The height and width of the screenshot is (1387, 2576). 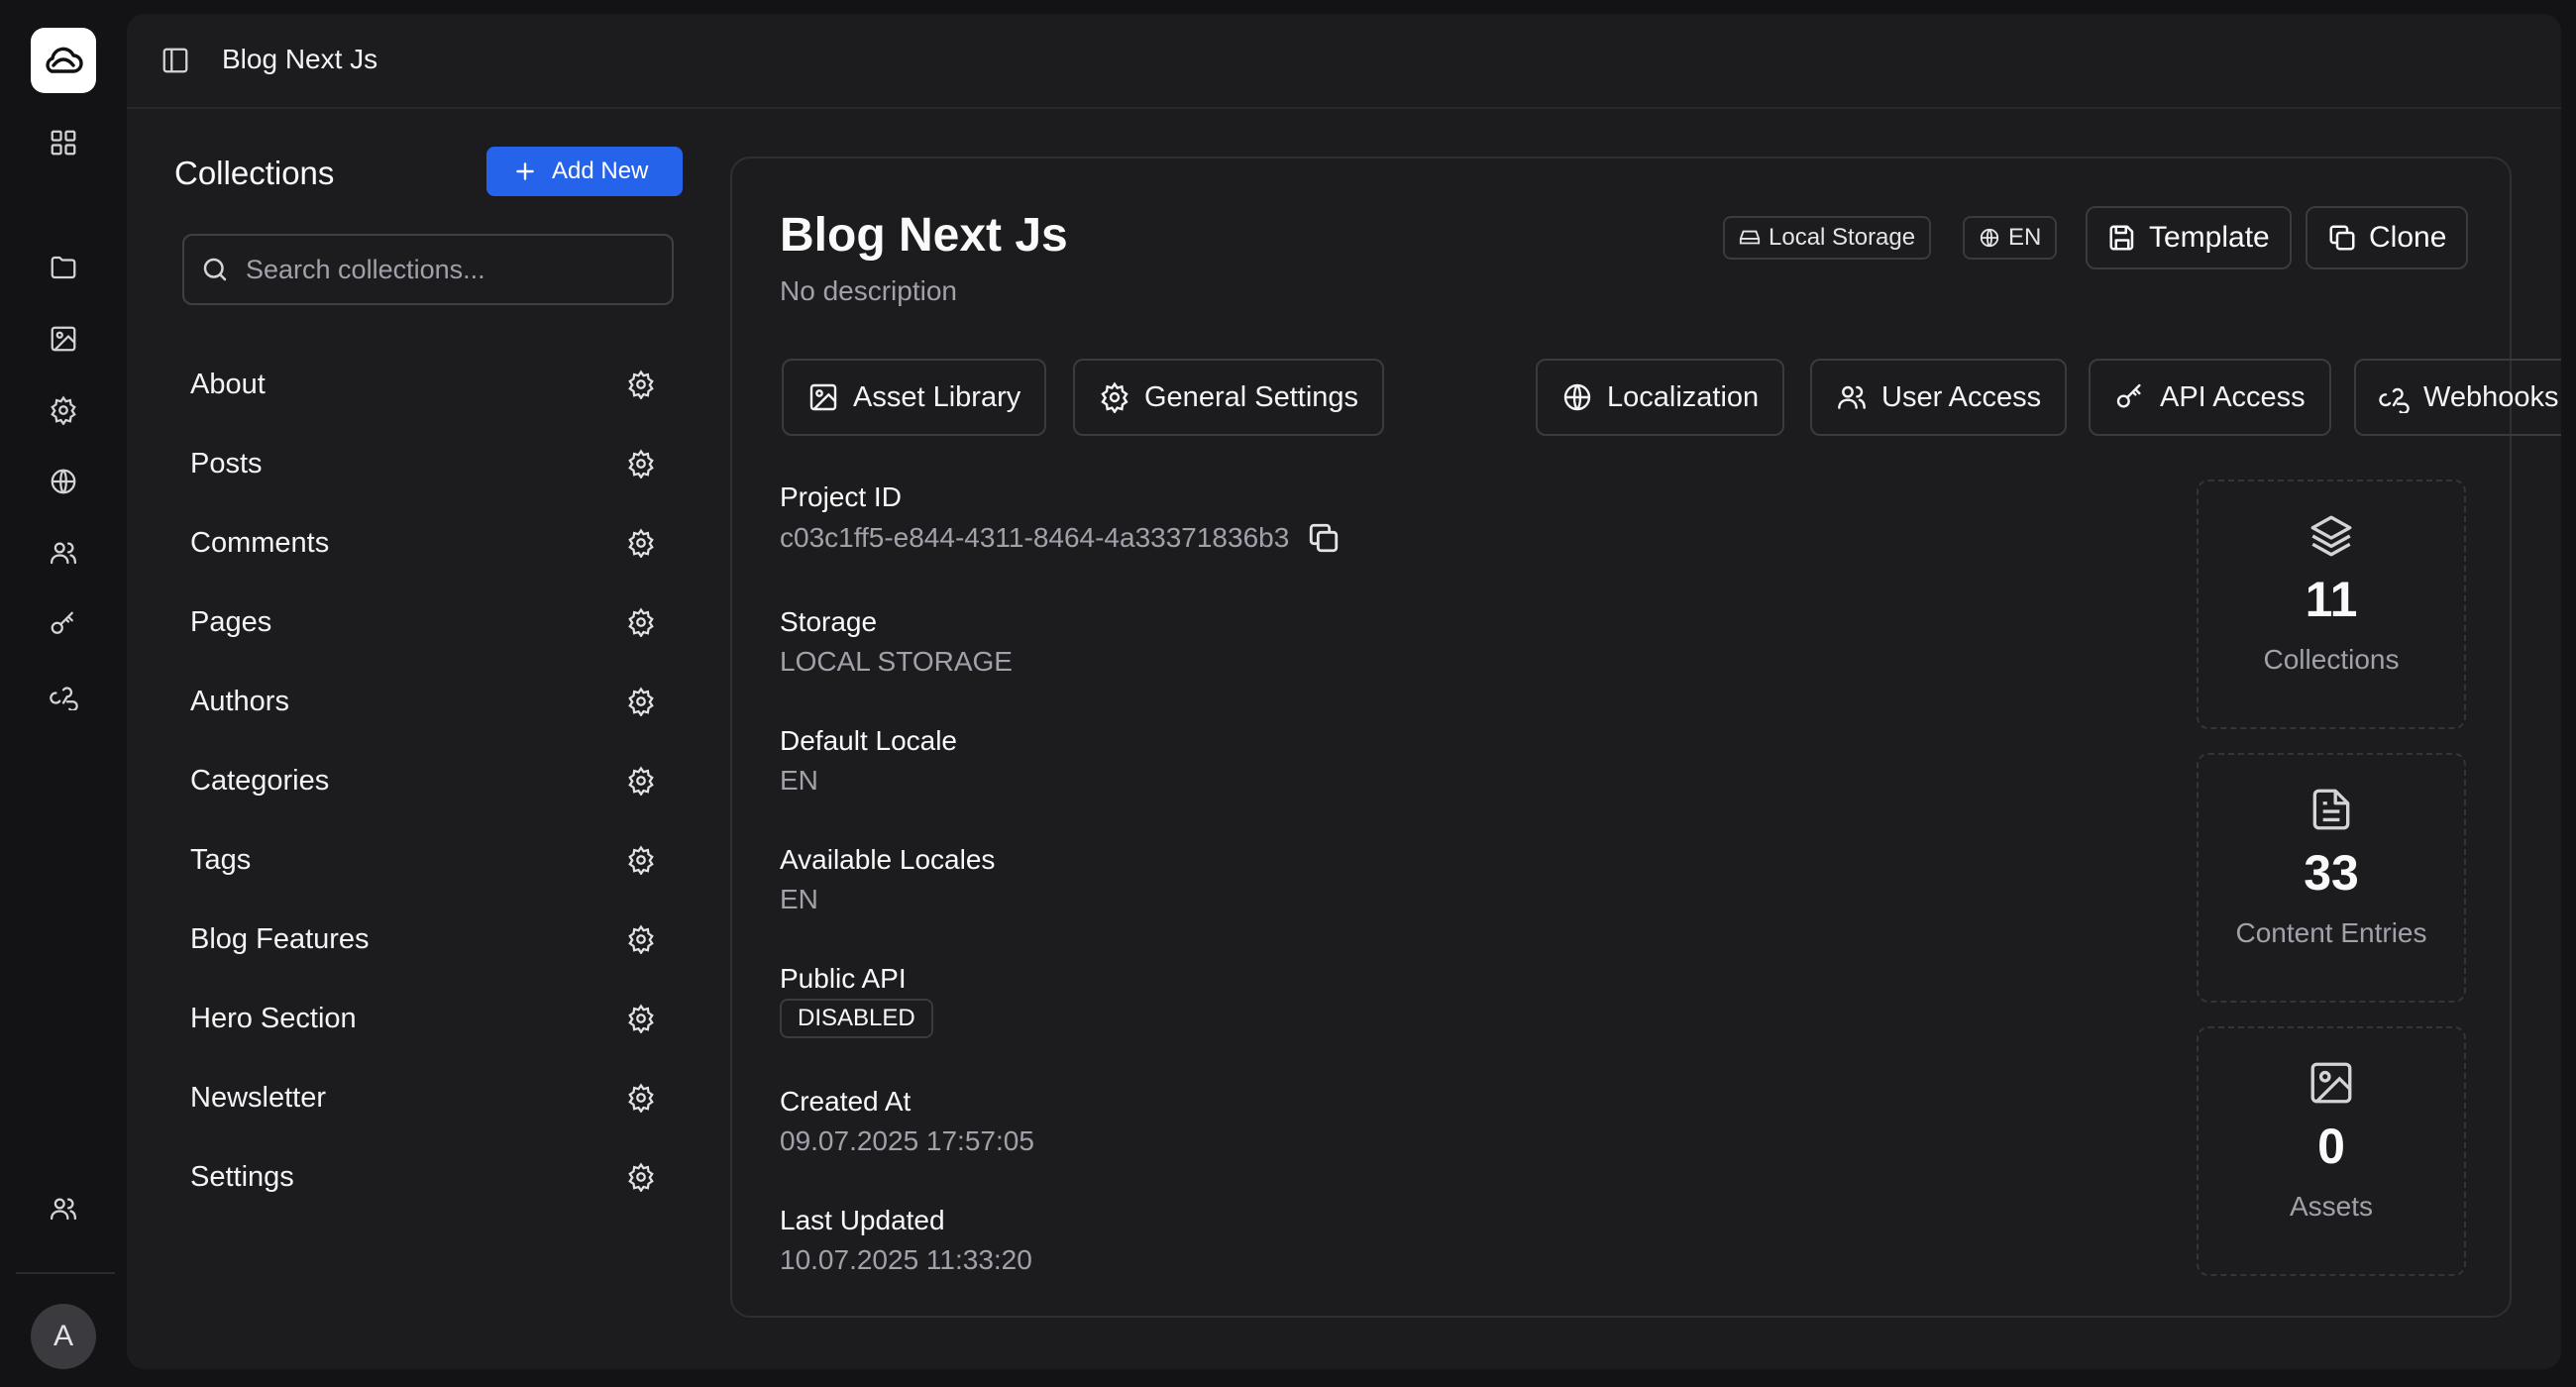 I want to click on tab-user-access: User Access, so click(x=1939, y=397).